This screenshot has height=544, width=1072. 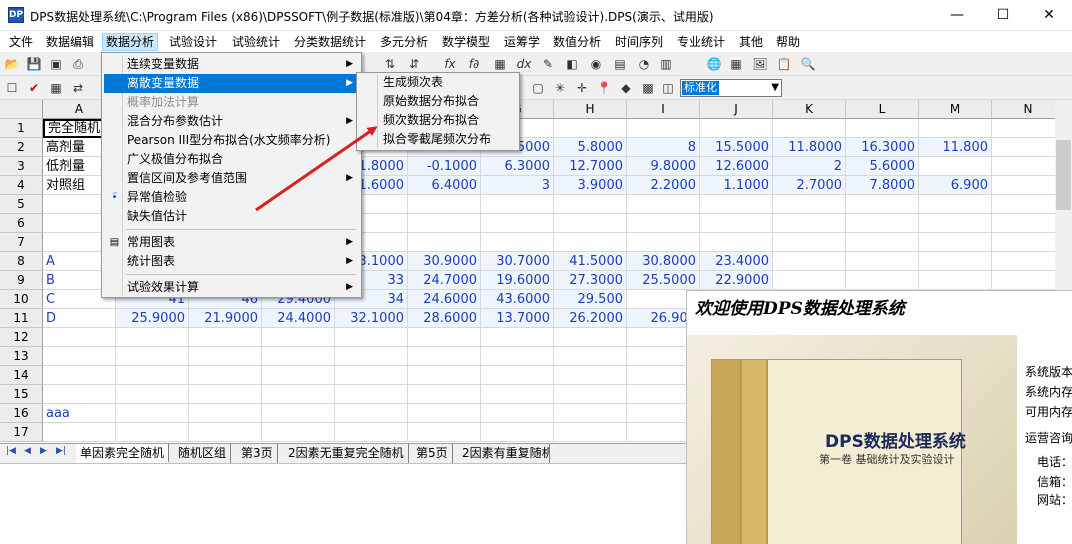 What do you see at coordinates (882, 242) in the screenshot?
I see `cell-l7` at bounding box center [882, 242].